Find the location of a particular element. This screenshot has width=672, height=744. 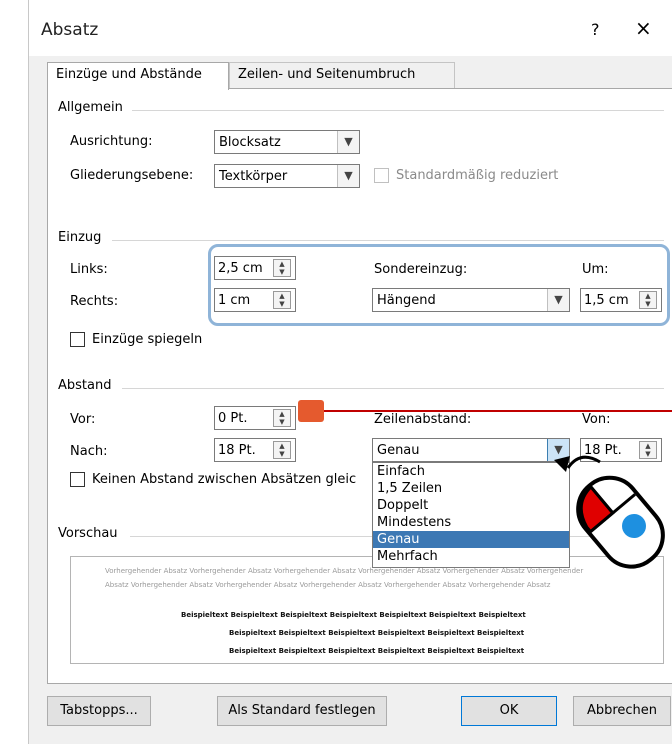

close-icon: × is located at coordinates (643, 28).